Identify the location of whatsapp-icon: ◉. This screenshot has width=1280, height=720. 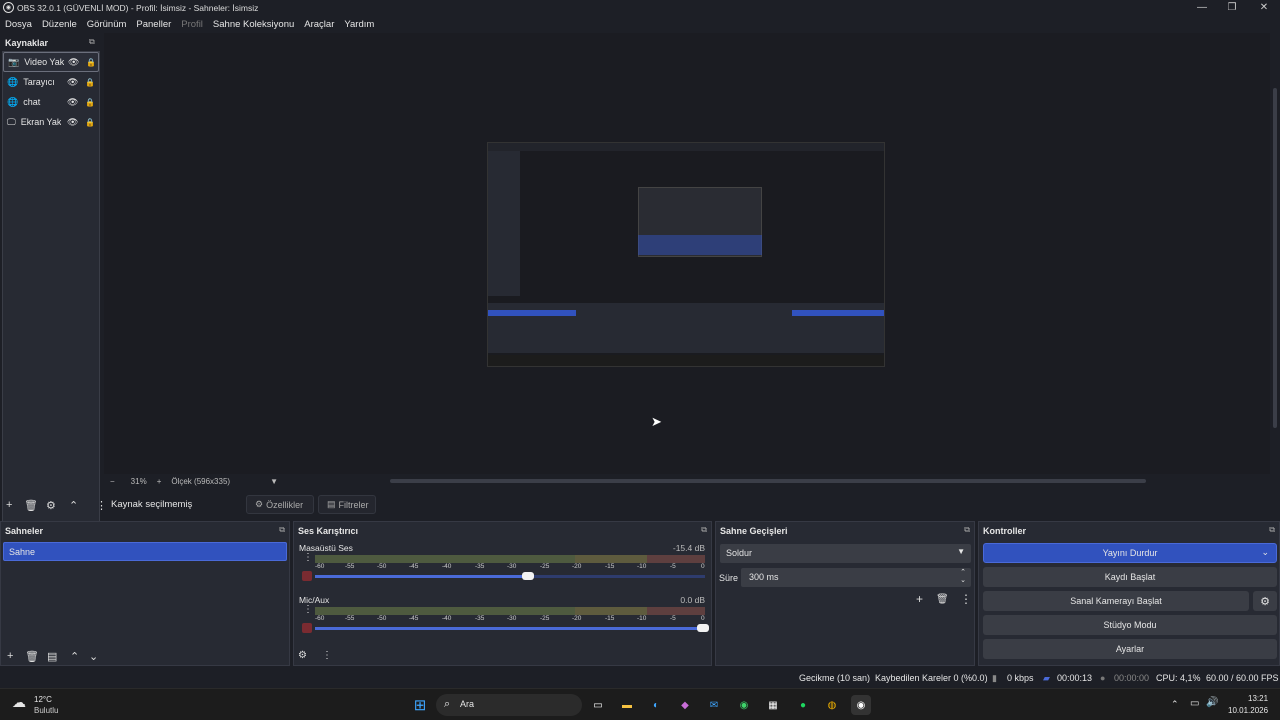
(744, 705).